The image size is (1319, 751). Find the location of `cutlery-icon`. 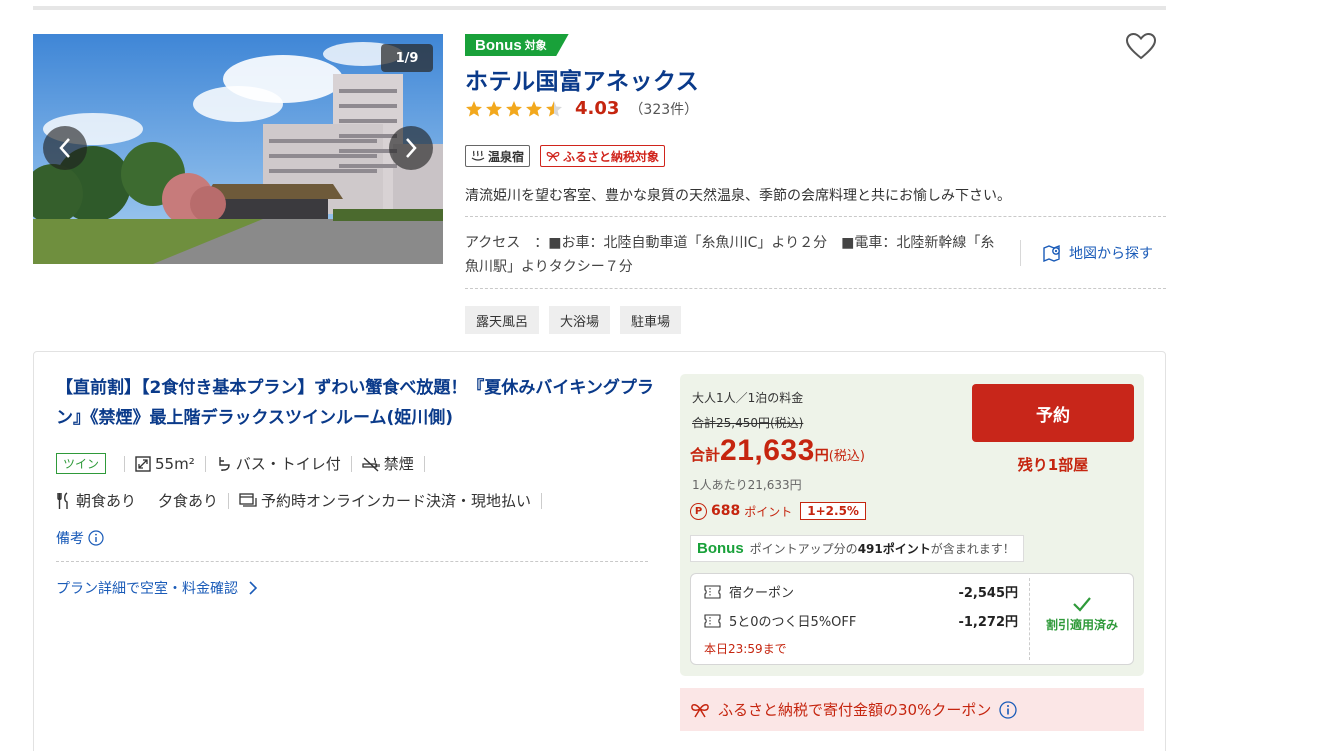

cutlery-icon is located at coordinates (62, 500).